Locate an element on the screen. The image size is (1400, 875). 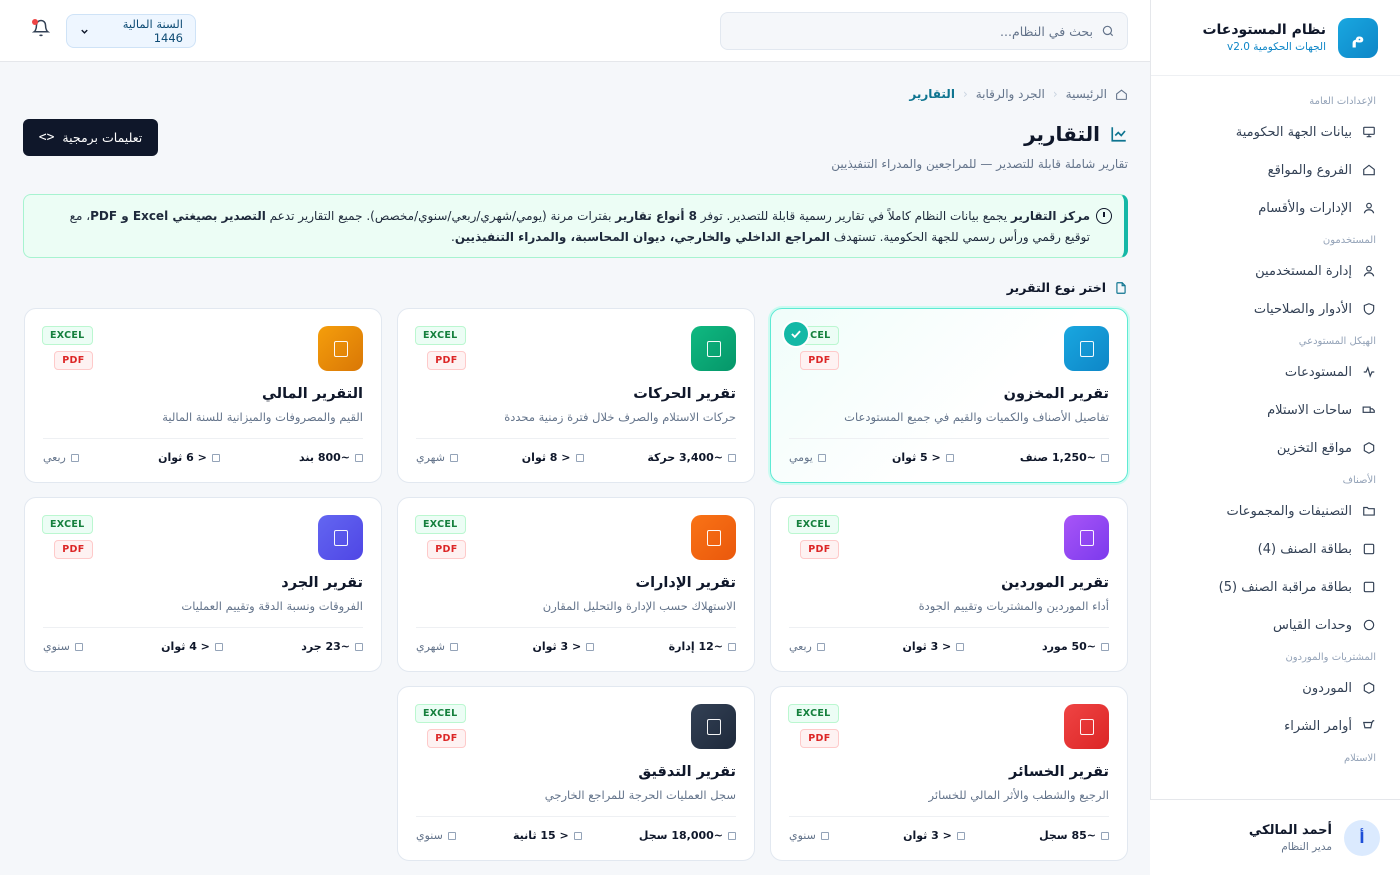
report-period: سنوي is located at coordinates (63, 646).